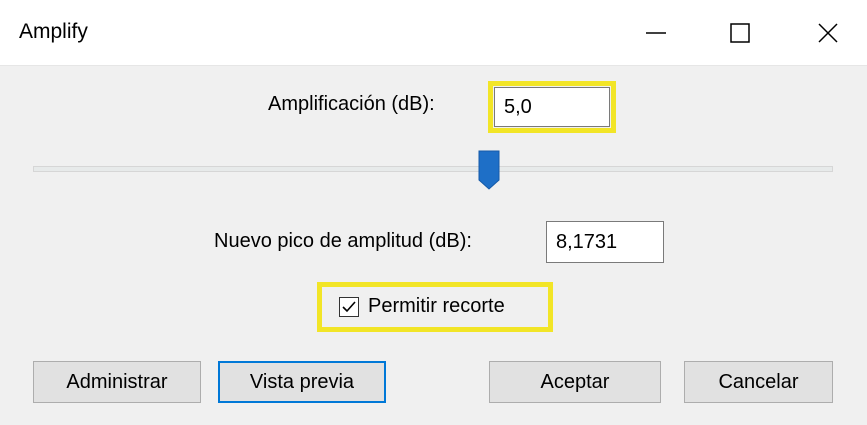  I want to click on close-button, so click(828, 33).